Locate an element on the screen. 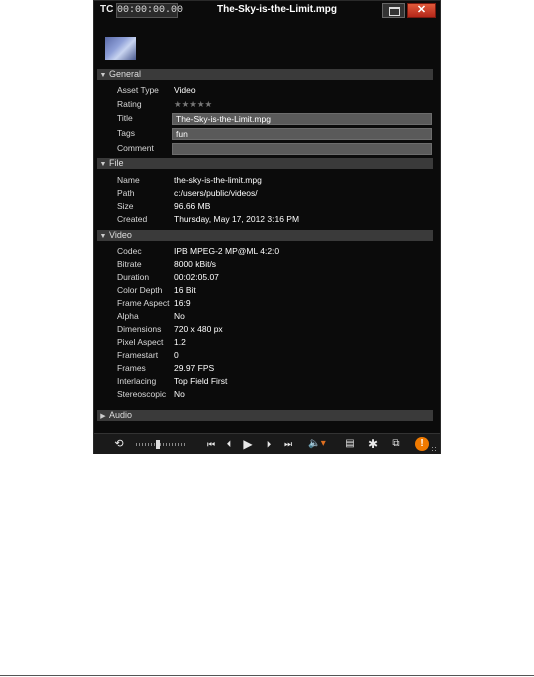  shuttle-slider-handle is located at coordinates (158, 444).